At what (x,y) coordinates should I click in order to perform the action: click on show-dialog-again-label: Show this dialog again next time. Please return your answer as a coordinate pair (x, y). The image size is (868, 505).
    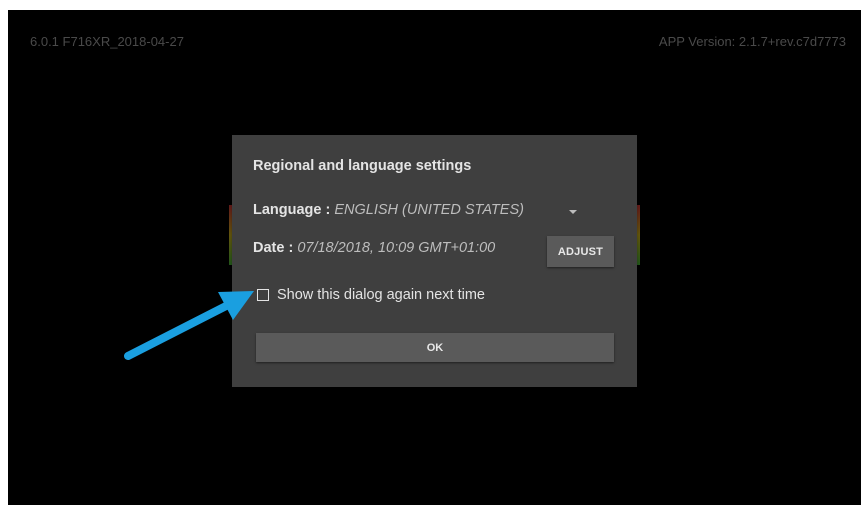
    Looking at the image, I should click on (381, 295).